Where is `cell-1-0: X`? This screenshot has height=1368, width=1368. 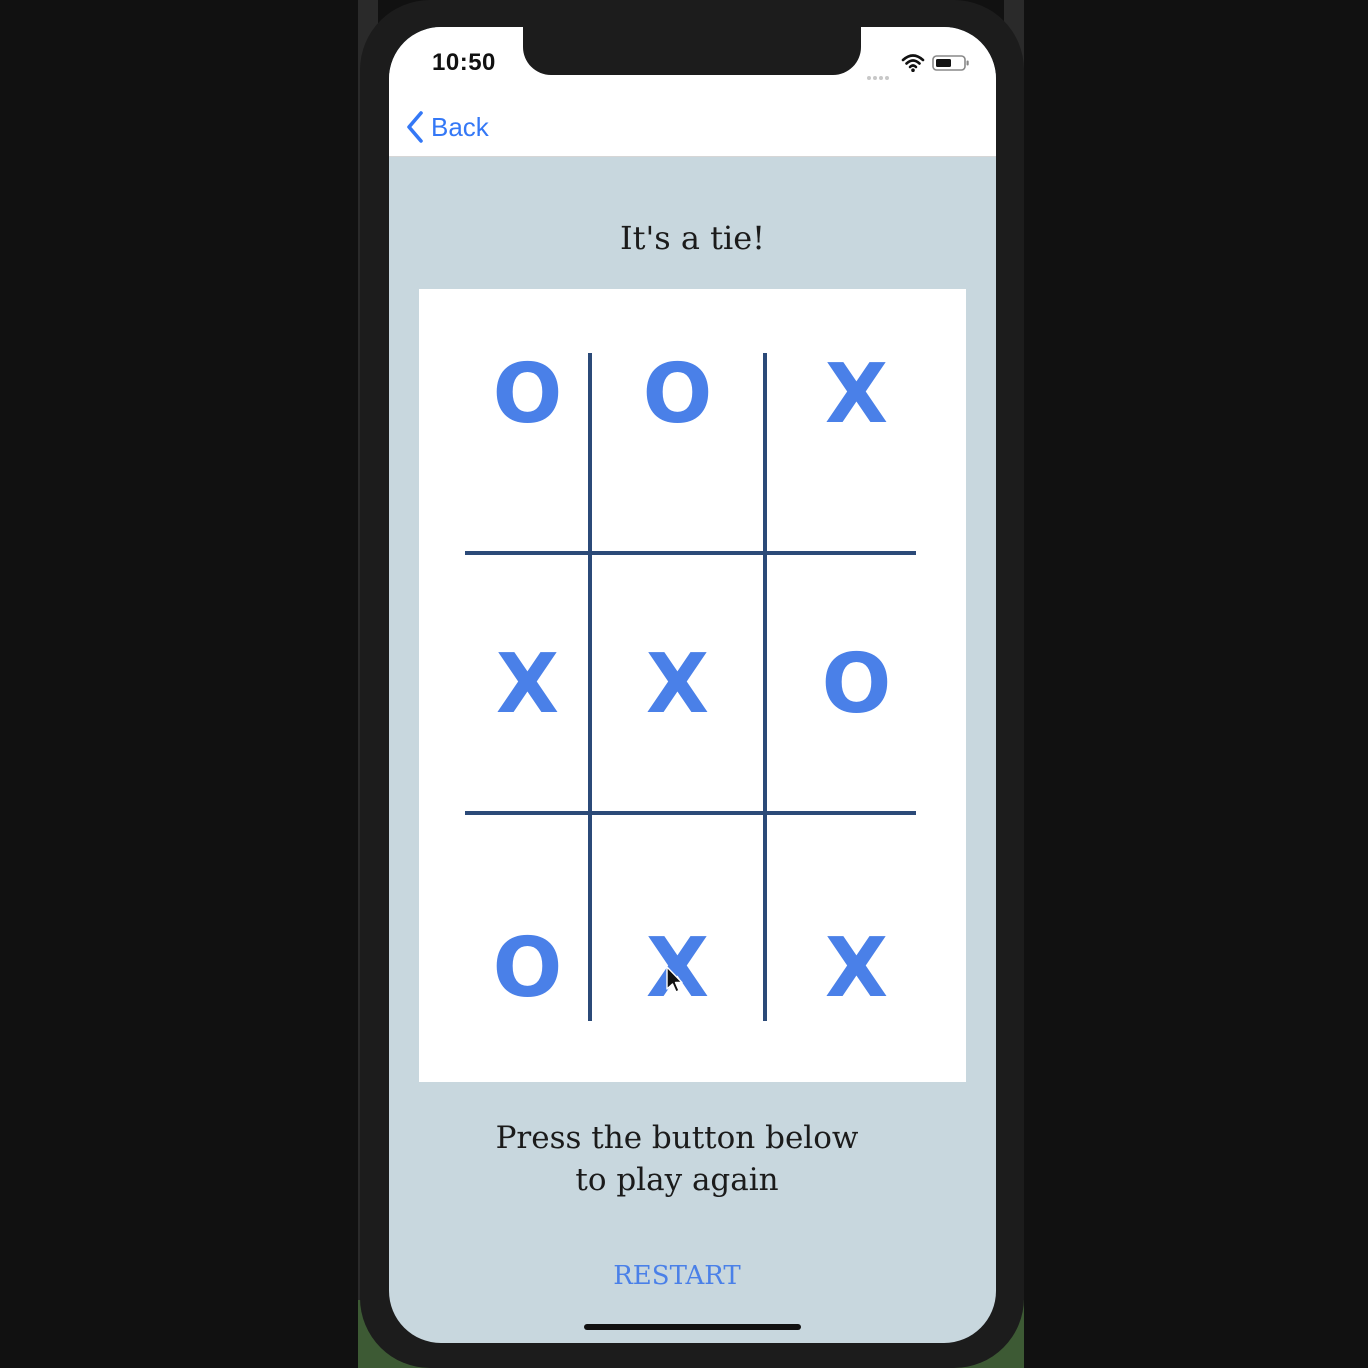 cell-1-0: X is located at coordinates (527, 684).